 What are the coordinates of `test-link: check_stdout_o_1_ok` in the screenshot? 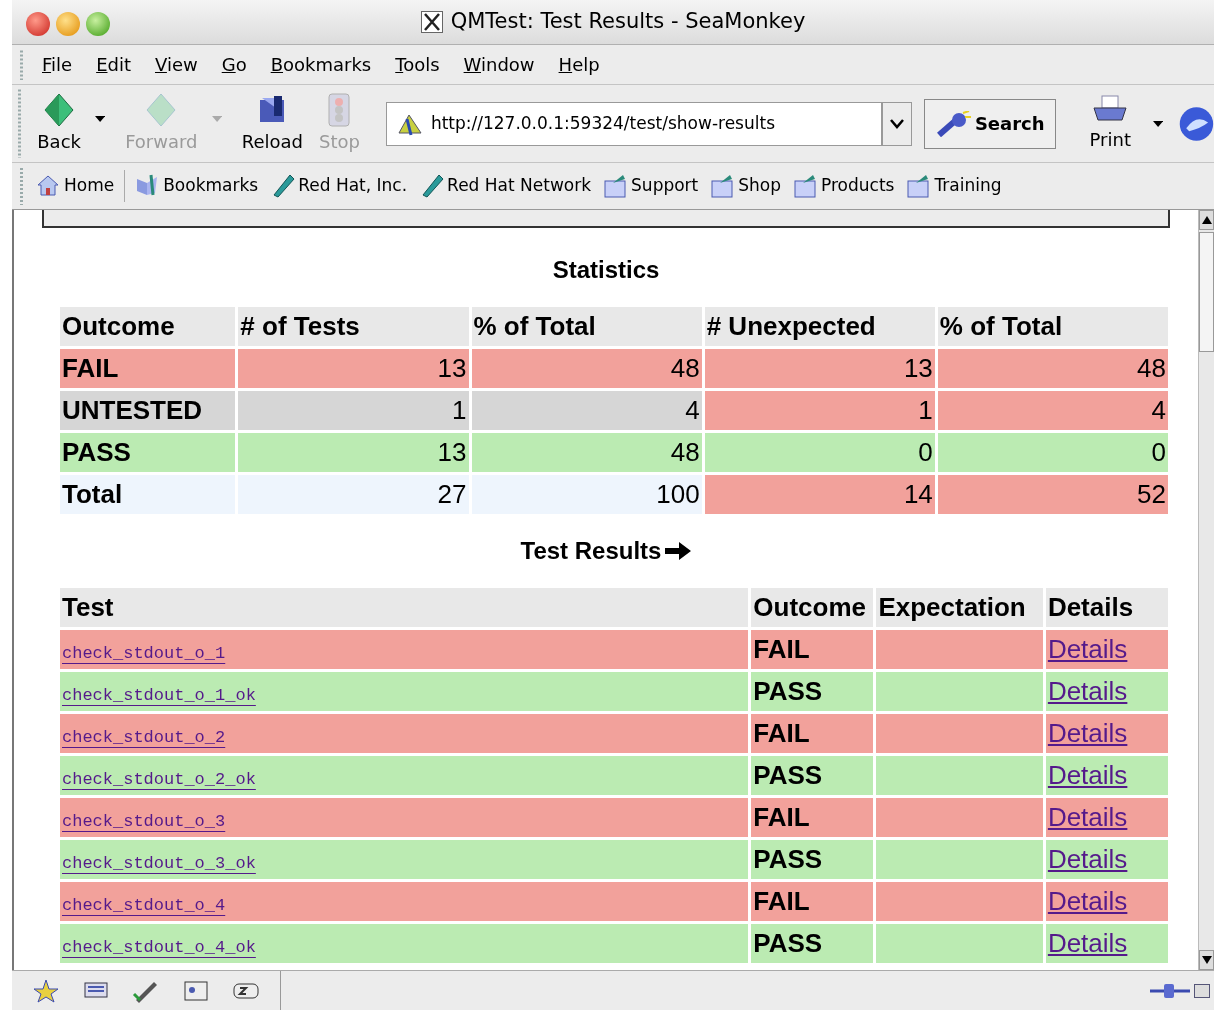 It's located at (159, 695).